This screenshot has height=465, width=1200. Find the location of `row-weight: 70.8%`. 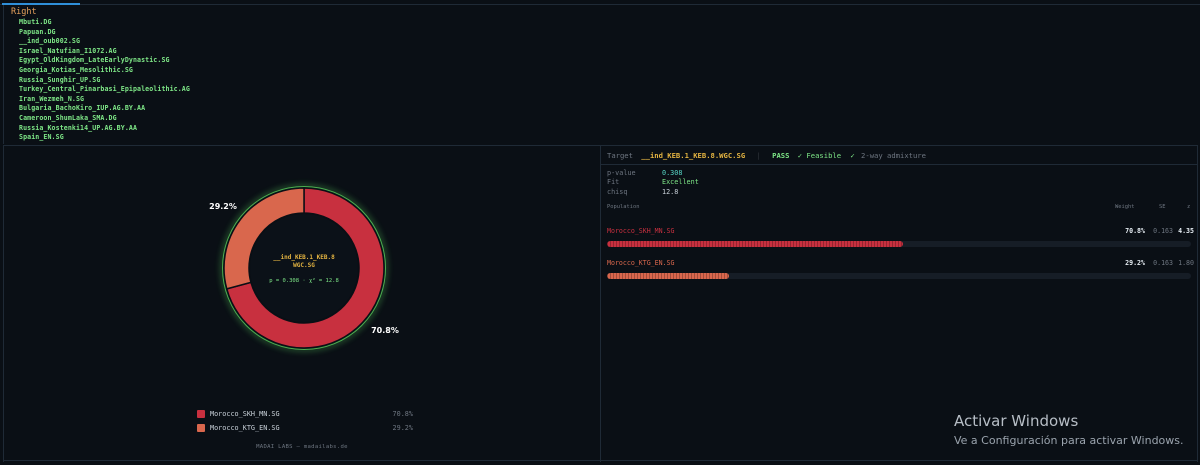

row-weight: 70.8% is located at coordinates (1135, 231).